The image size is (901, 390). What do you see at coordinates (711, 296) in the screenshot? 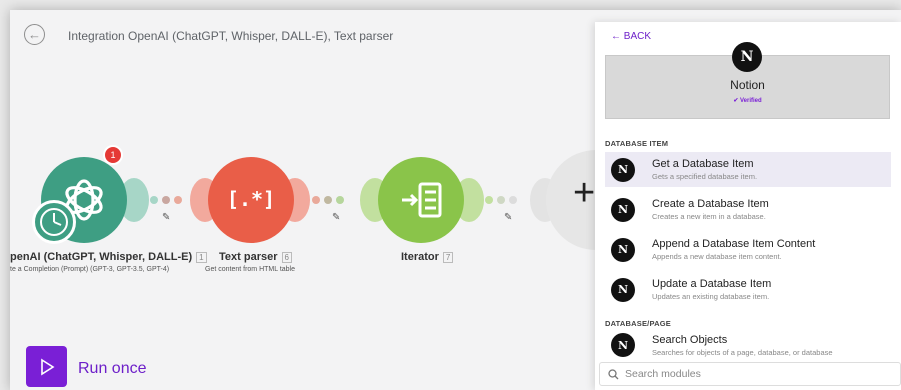
I see `action-desc: Updates an existing database item.` at bounding box center [711, 296].